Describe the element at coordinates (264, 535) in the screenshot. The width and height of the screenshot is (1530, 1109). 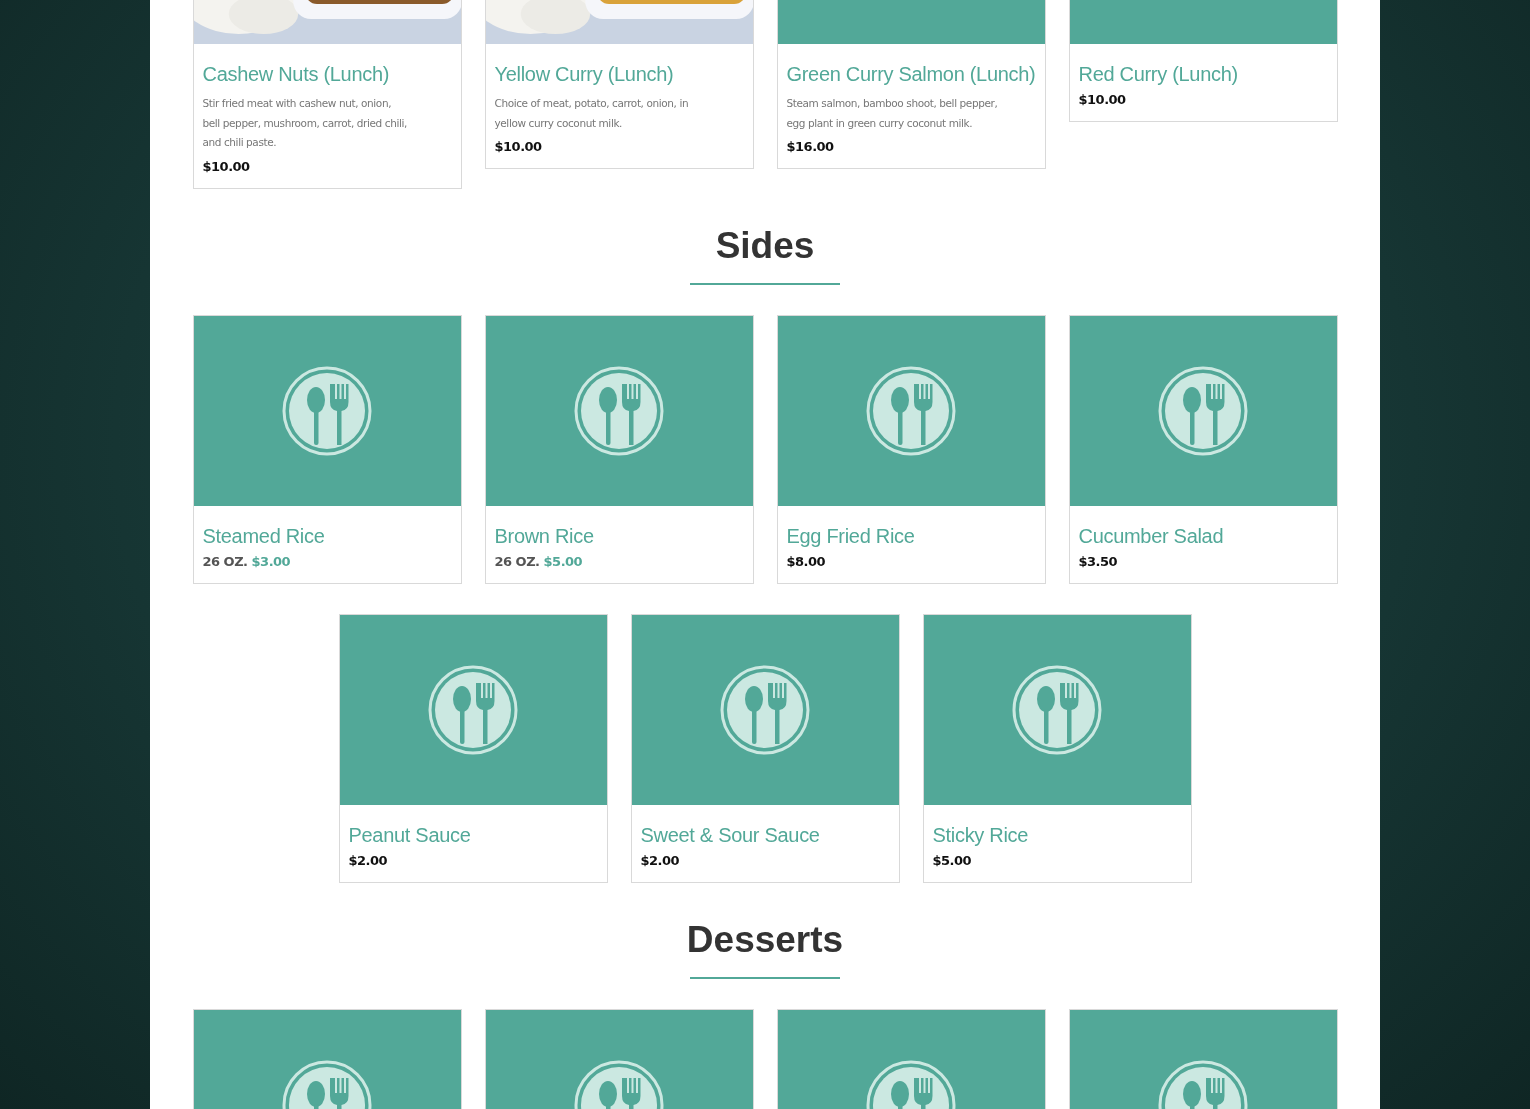
I see `item-name: Steamed Rice` at that location.